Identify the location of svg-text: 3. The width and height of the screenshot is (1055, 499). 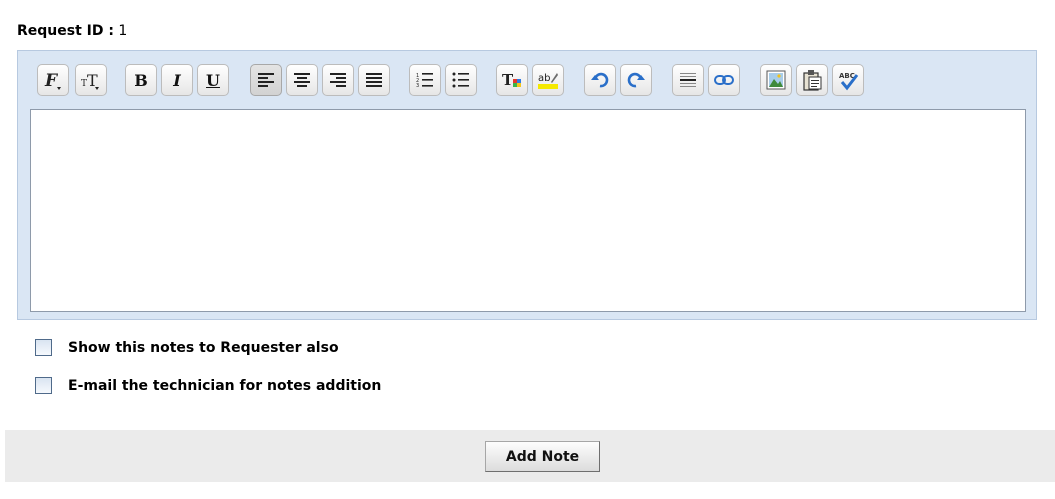
(417, 86).